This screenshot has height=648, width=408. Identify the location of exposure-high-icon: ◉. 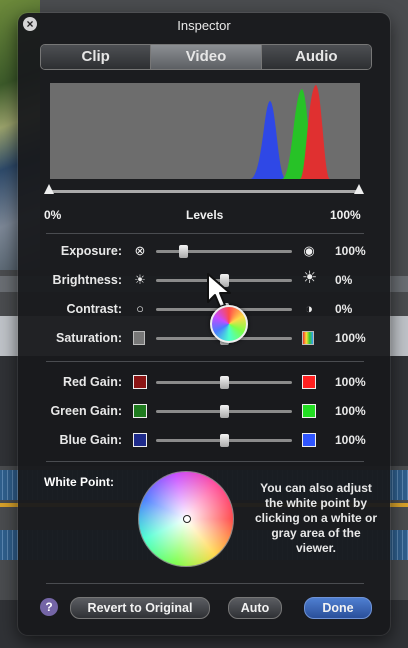
(309, 250).